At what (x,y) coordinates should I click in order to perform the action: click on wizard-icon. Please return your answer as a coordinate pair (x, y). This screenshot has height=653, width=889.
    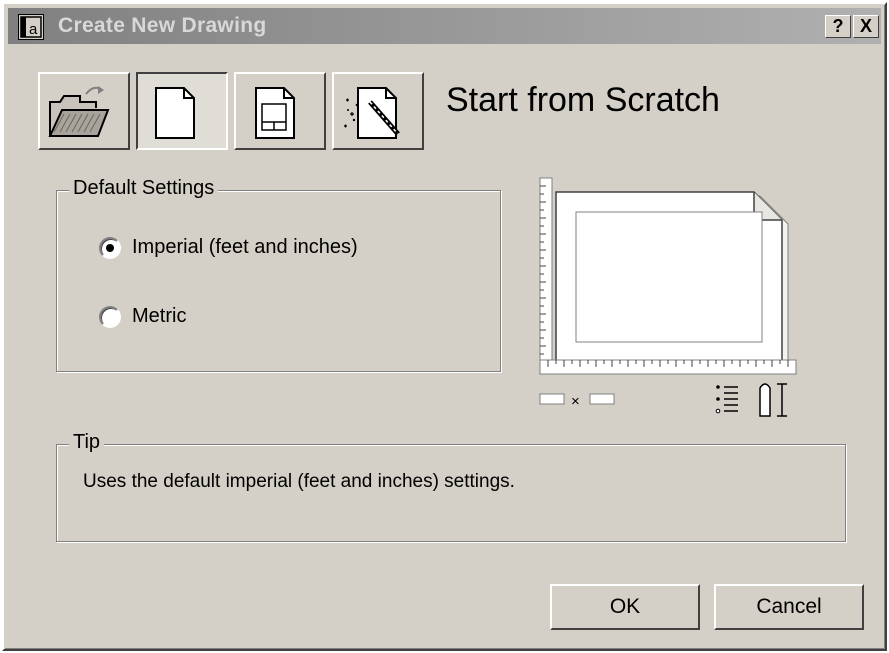
    Looking at the image, I should click on (372, 113).